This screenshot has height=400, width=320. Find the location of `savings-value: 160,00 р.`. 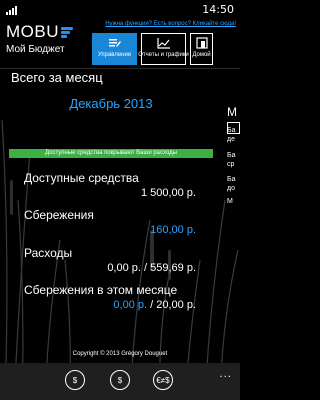

savings-value: 160,00 р. is located at coordinates (173, 230).